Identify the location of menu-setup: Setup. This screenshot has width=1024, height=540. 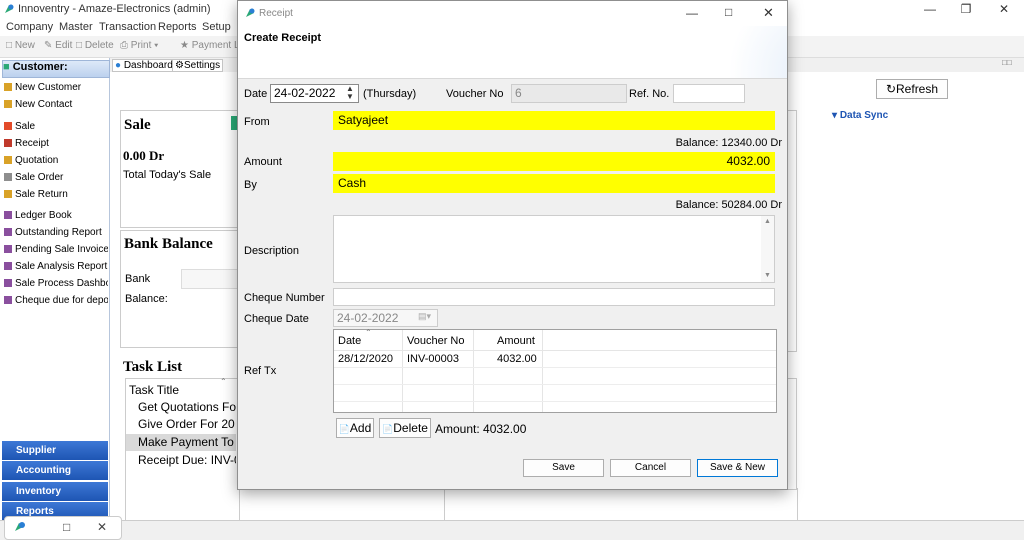
(216, 27).